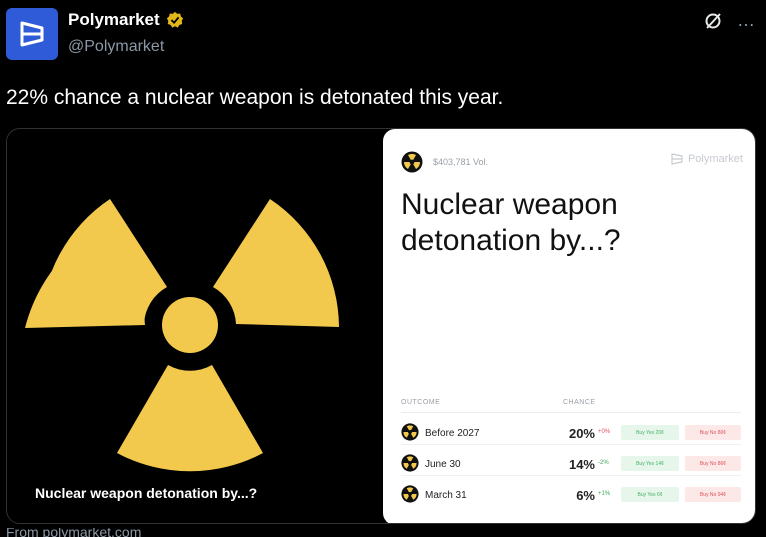 This screenshot has width=766, height=537. I want to click on outcome-header: OUTCOME, so click(421, 402).